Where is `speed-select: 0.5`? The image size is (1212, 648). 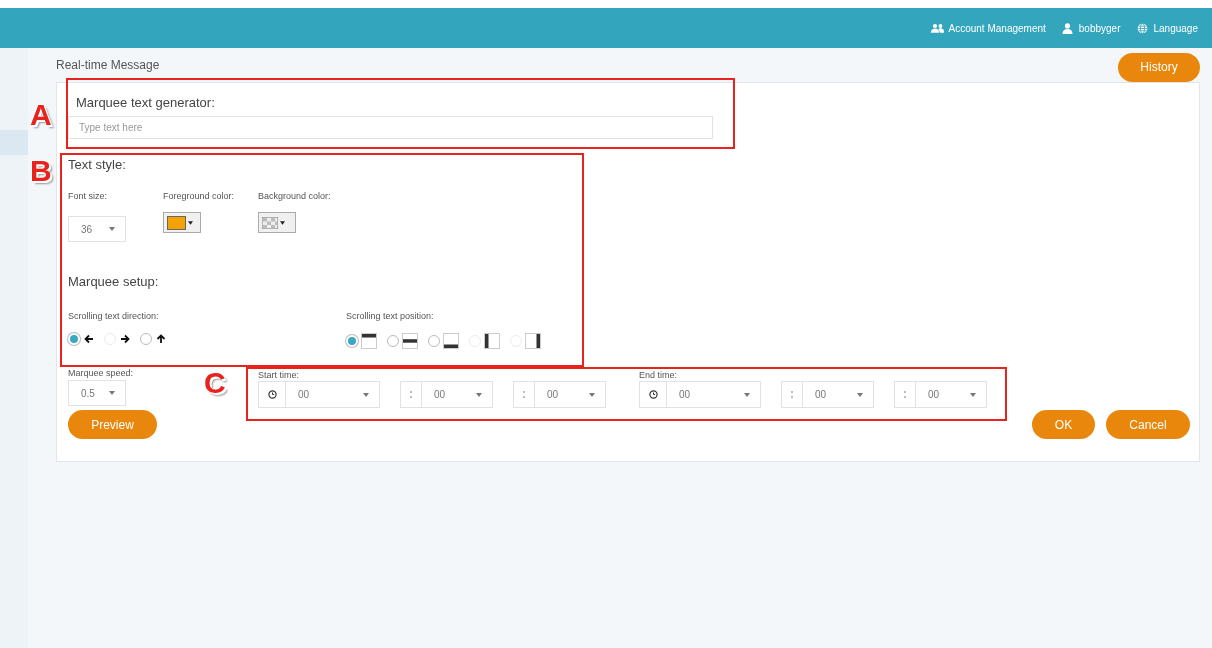 speed-select: 0.5 is located at coordinates (97, 393).